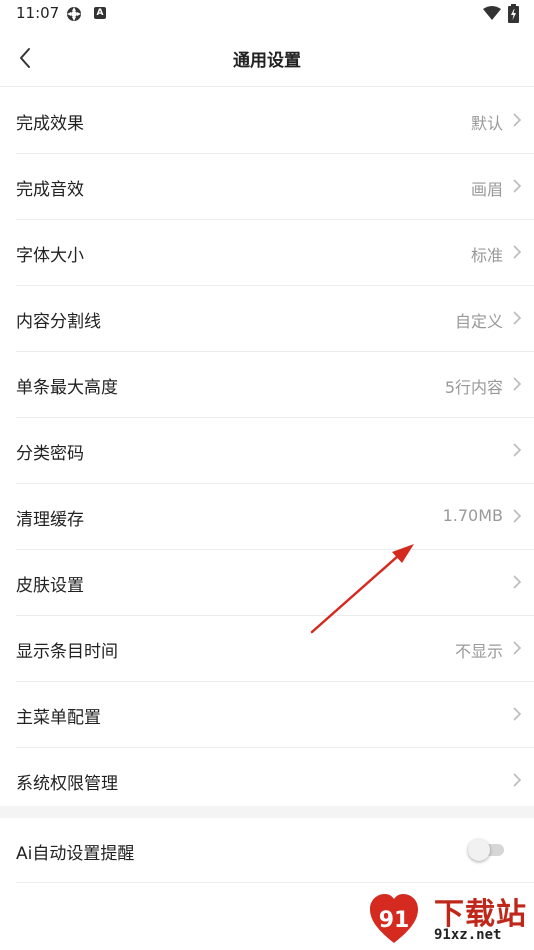  What do you see at coordinates (38, 13) in the screenshot?
I see `status-time: 11:07` at bounding box center [38, 13].